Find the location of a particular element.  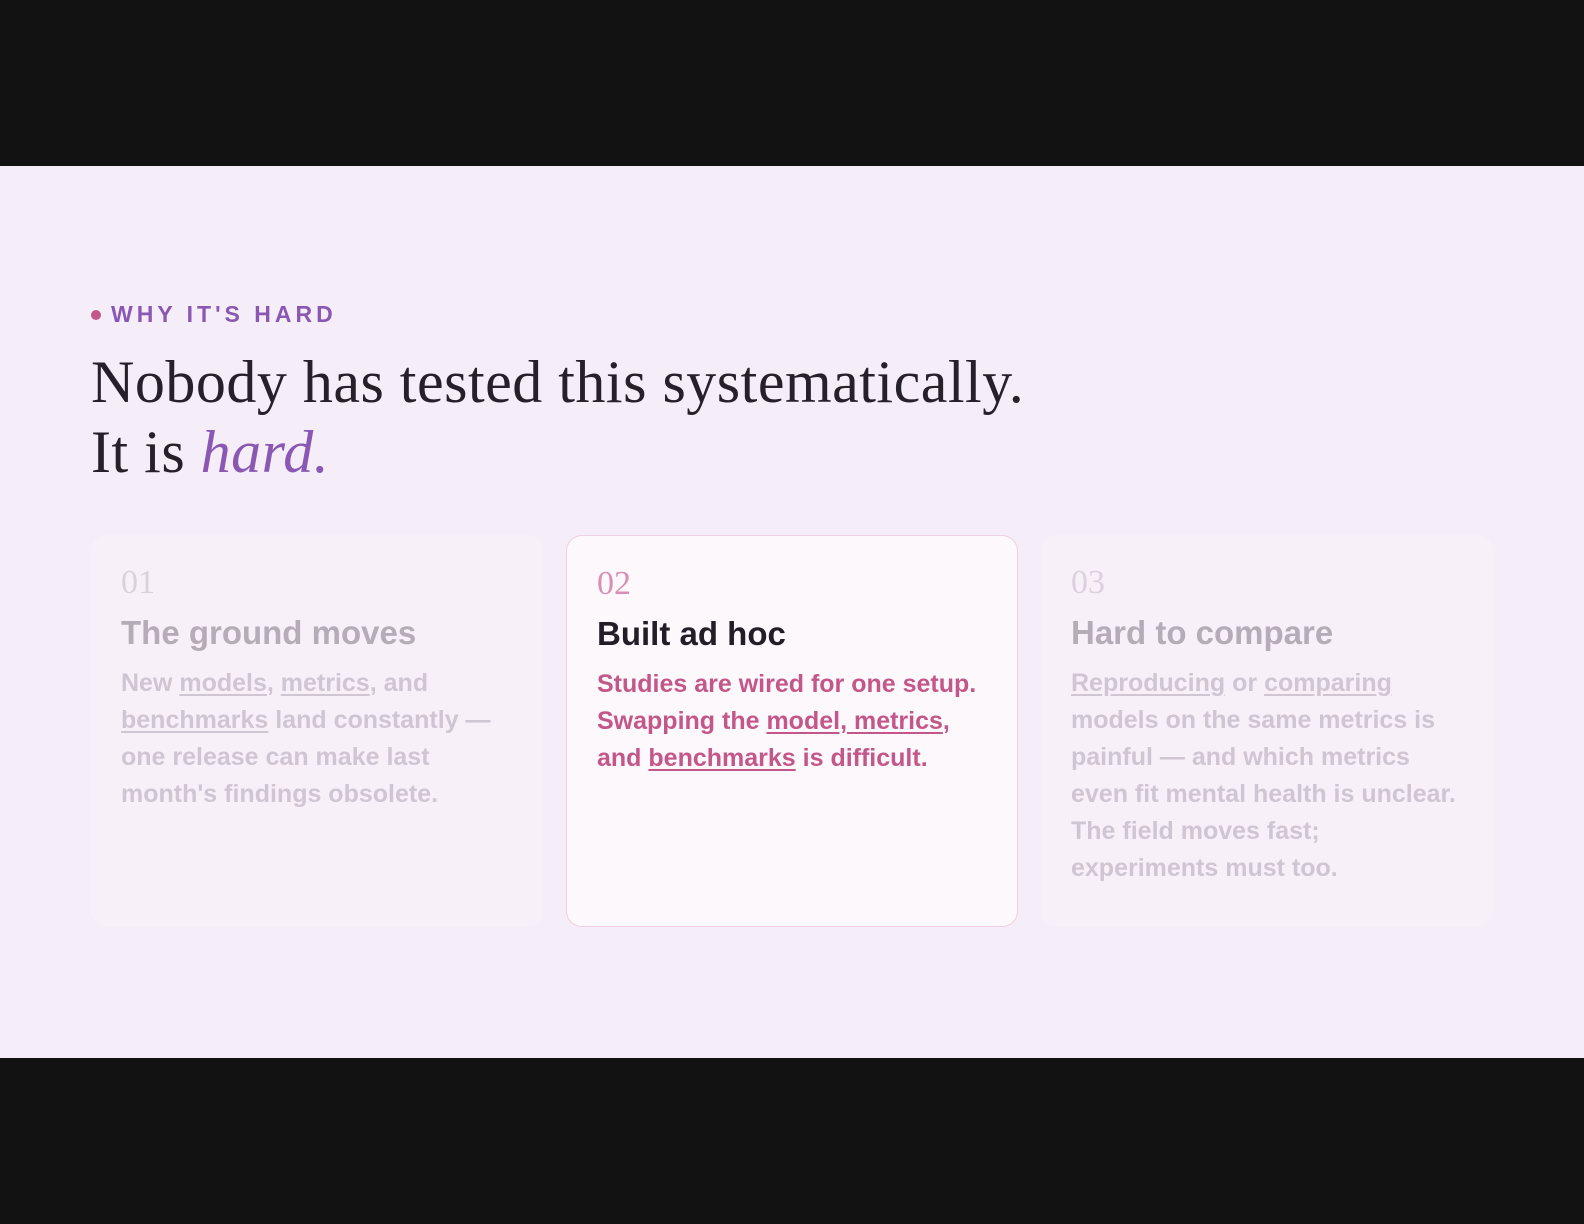

card-number: 02 is located at coordinates (614, 583).